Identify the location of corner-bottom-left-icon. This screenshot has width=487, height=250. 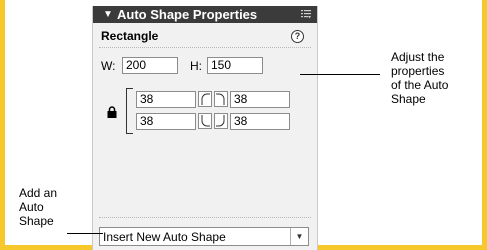
(205, 121).